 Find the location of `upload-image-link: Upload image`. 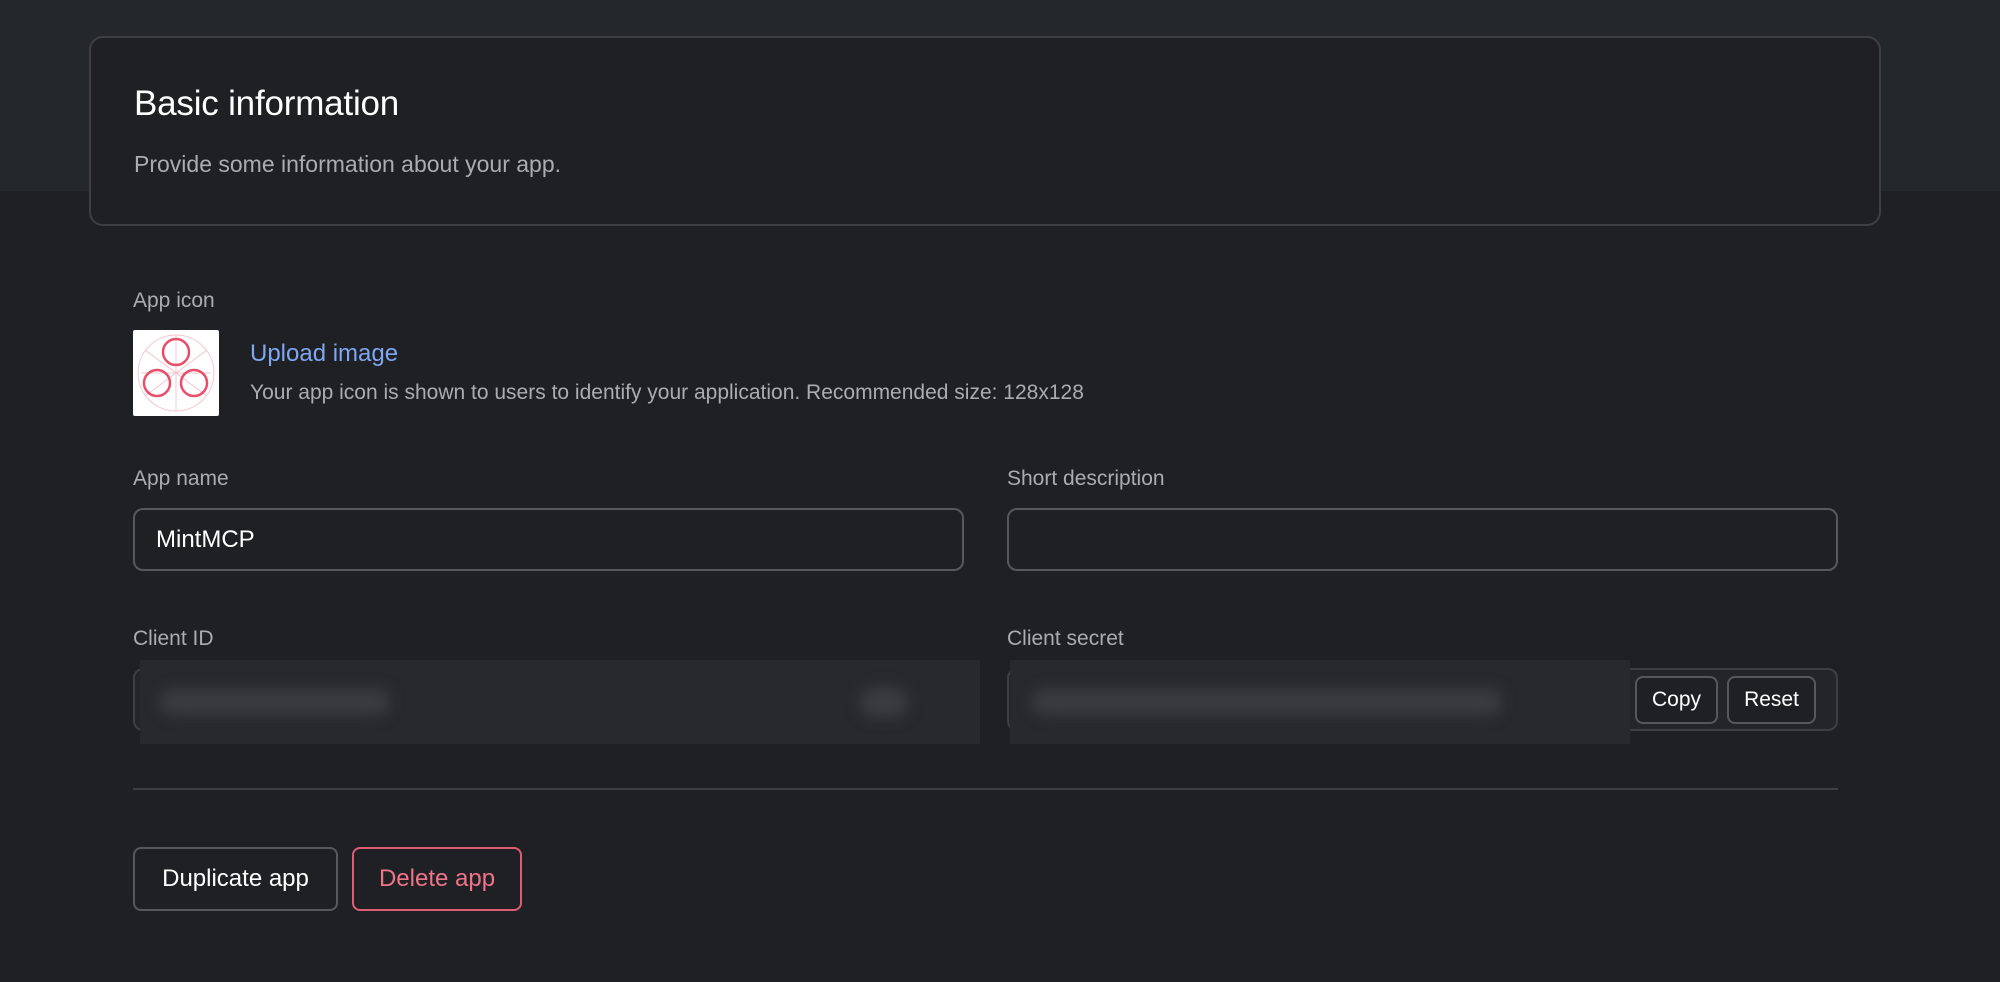

upload-image-link: Upload image is located at coordinates (324, 354).